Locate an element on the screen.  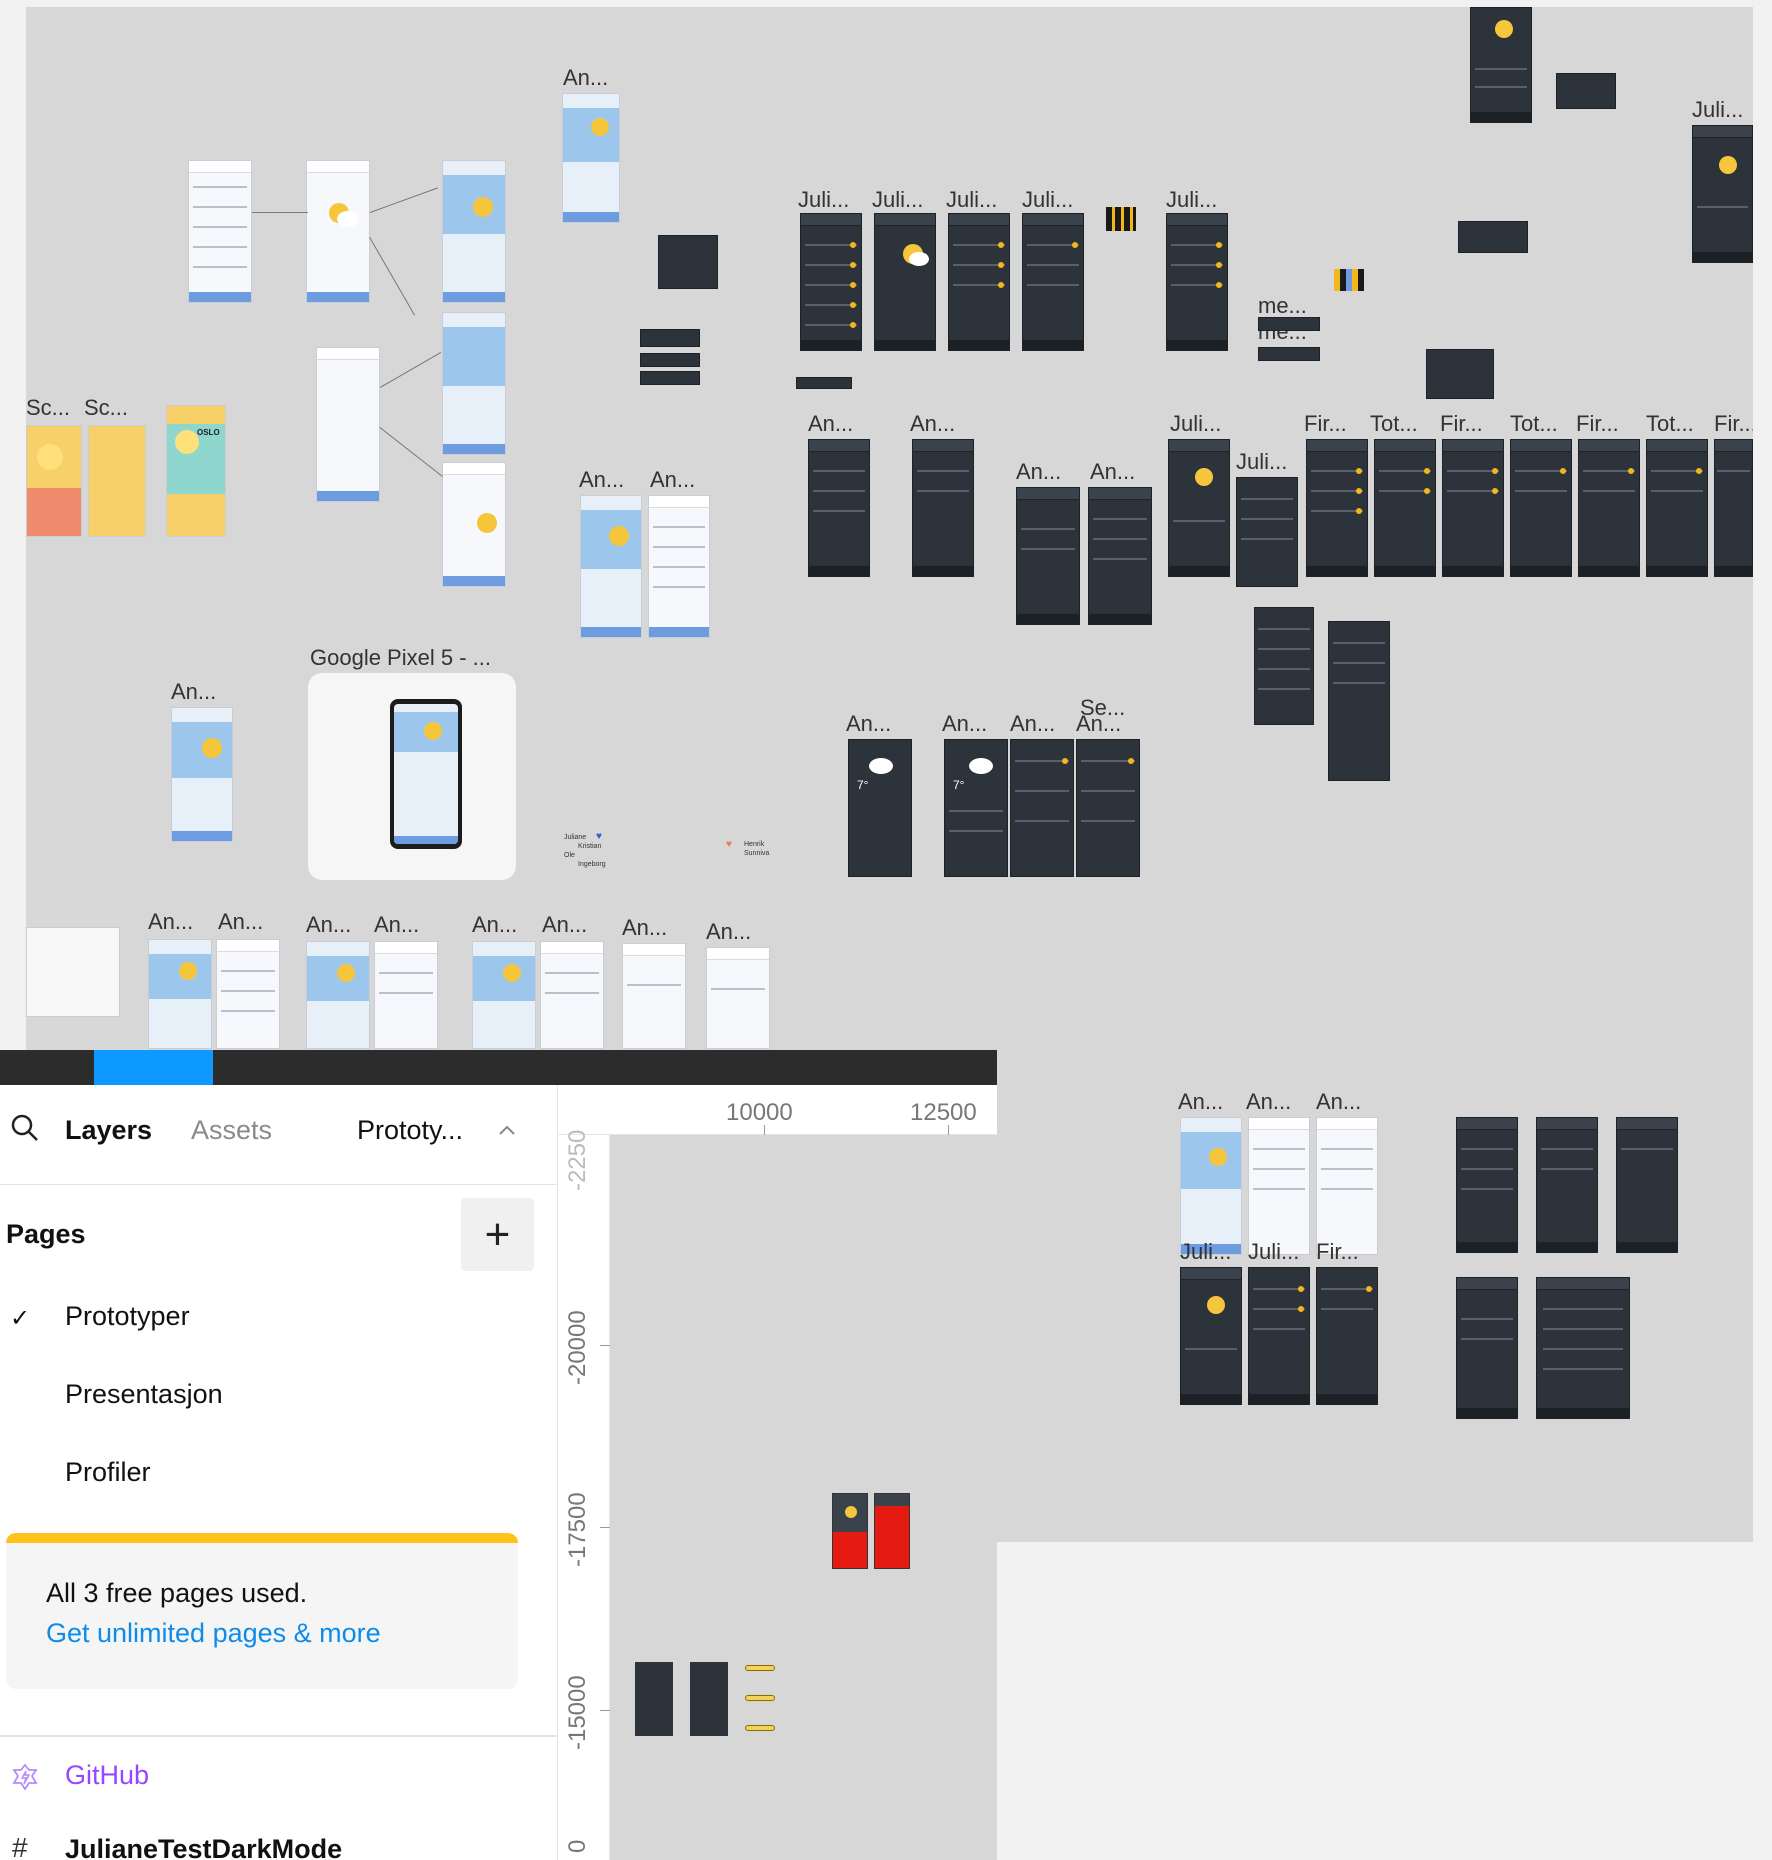
page-item-profiler: Profiler is located at coordinates (108, 1472).